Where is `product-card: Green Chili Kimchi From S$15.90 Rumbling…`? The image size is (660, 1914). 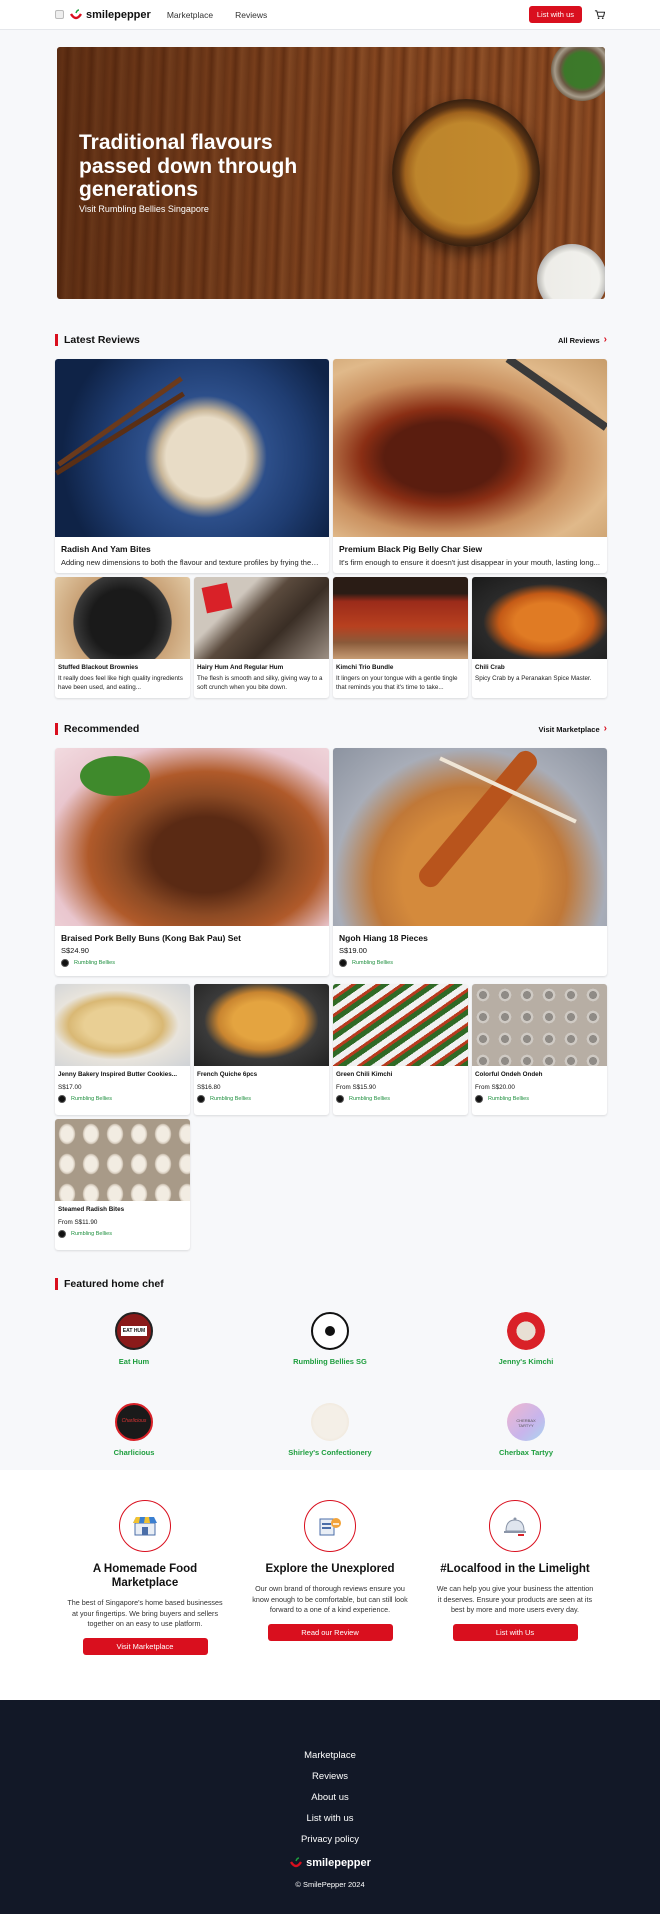
product-card: Green Chili Kimchi From S$15.90 Rumbling… is located at coordinates (400, 1049).